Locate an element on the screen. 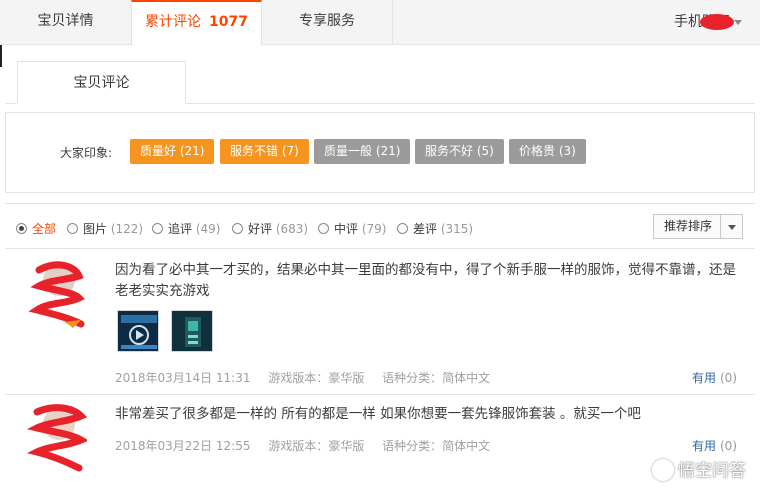  impression-tag: 价格贵 (3) is located at coordinates (547, 151).